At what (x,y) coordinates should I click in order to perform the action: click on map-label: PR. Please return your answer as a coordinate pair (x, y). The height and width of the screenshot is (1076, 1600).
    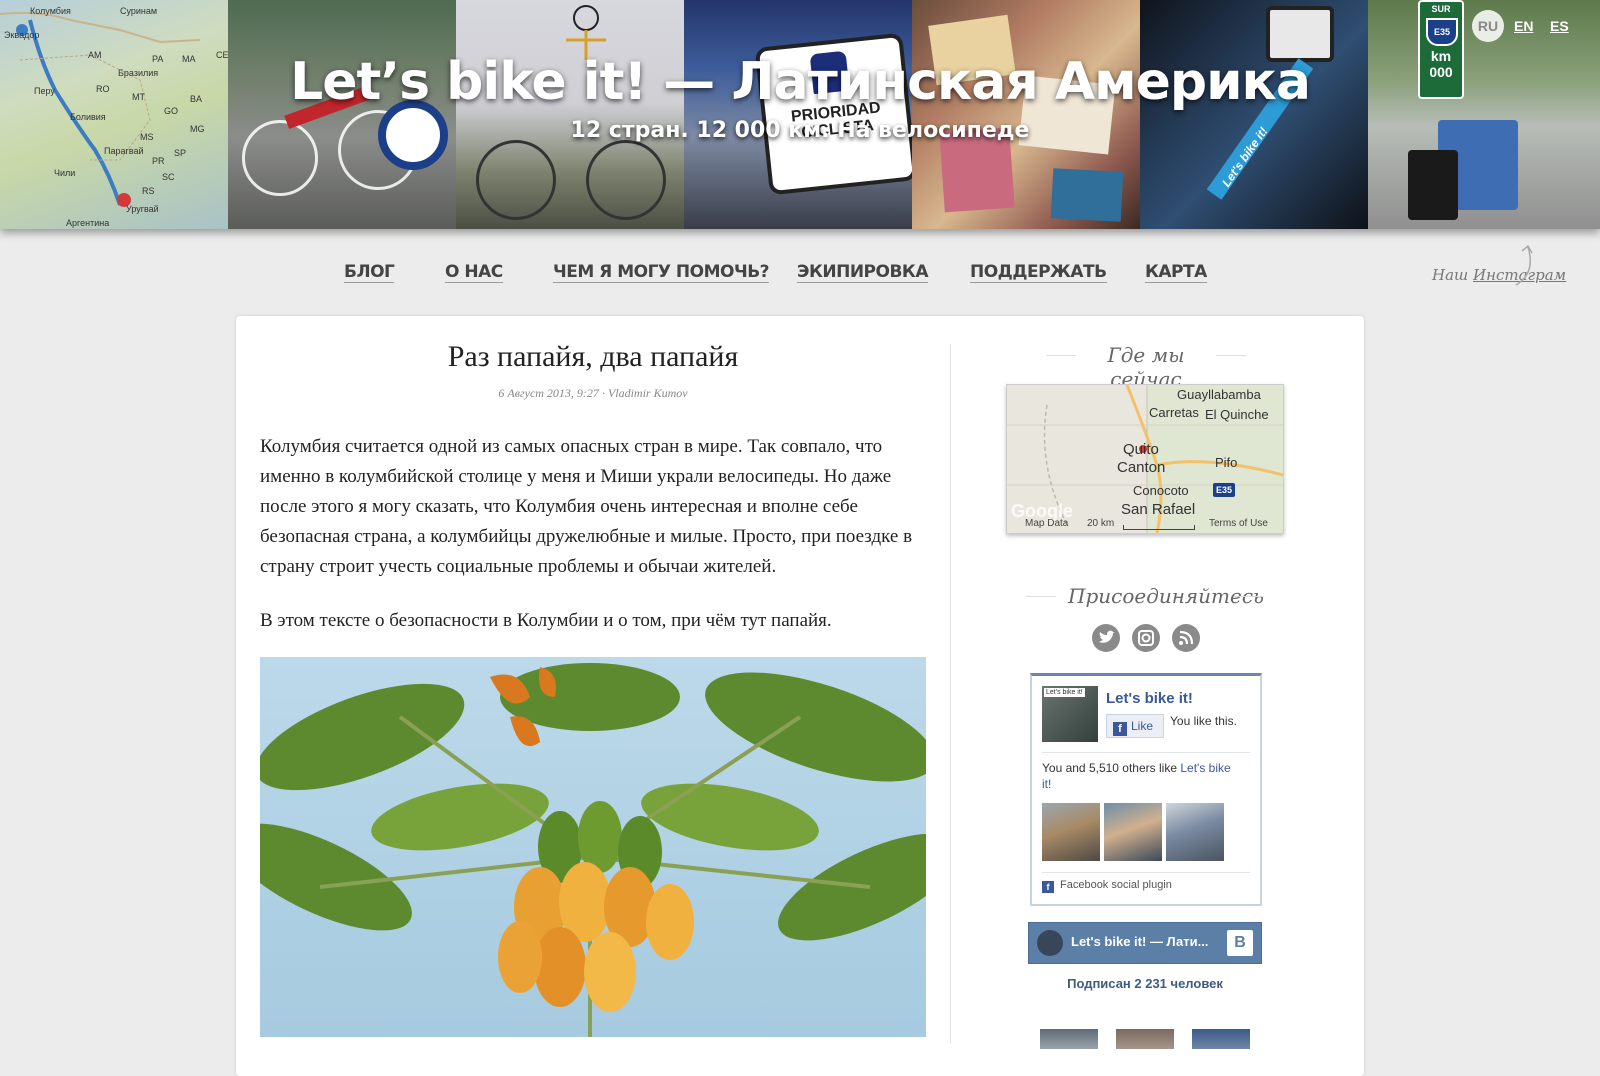
    Looking at the image, I should click on (158, 161).